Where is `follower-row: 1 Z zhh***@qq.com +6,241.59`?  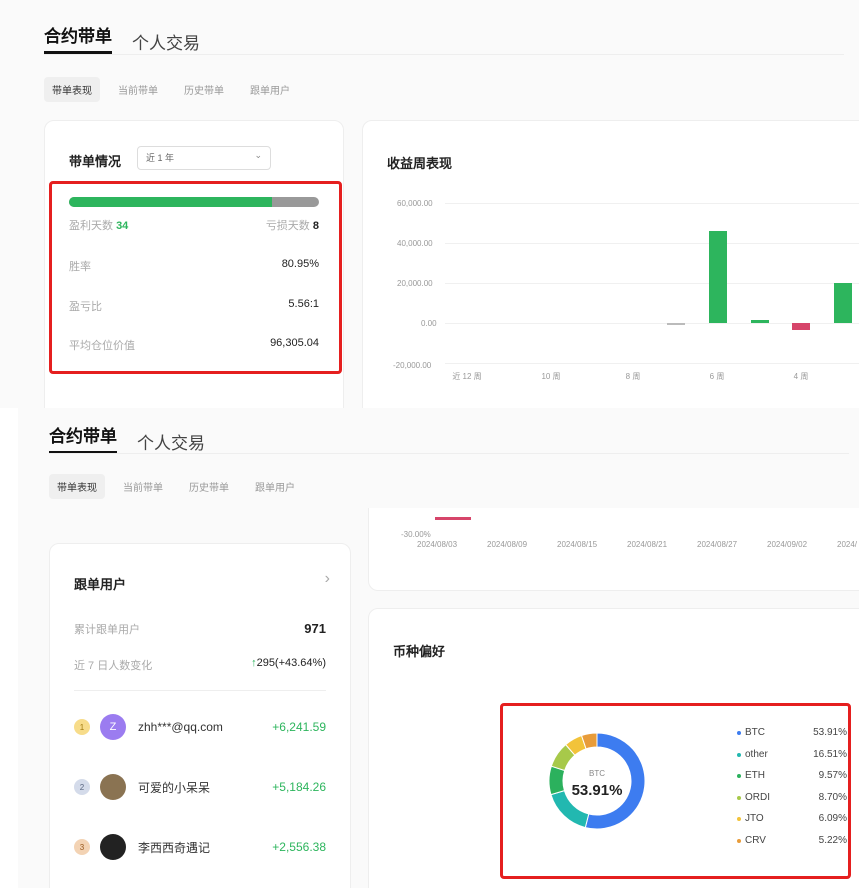
follower-row: 1 Z zhh***@qq.com +6,241.59 is located at coordinates (200, 727).